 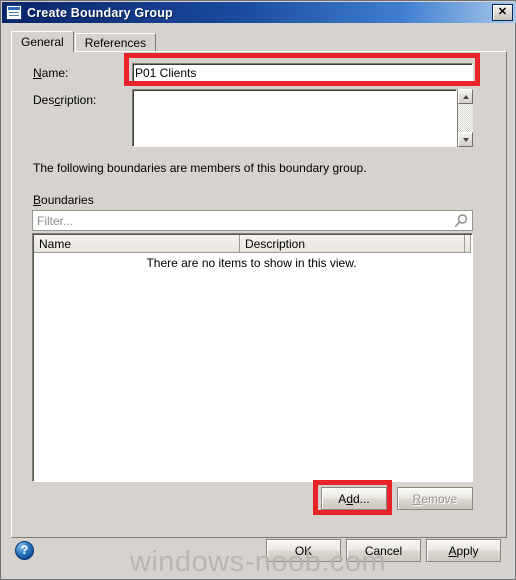 I want to click on apply-button: Apply, so click(x=463, y=550).